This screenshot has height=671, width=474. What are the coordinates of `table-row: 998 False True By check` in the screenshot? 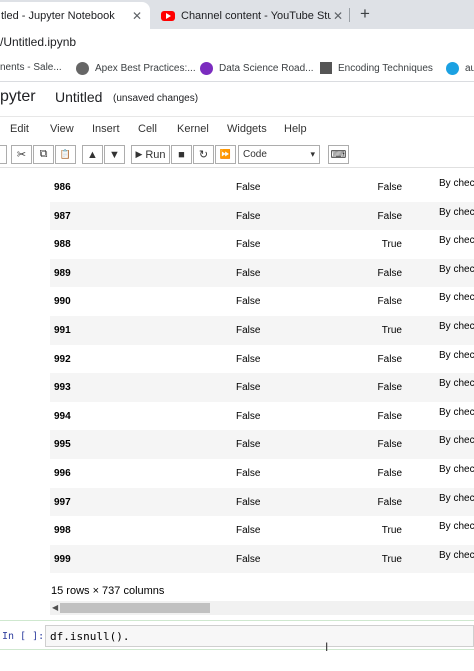 It's located at (262, 530).